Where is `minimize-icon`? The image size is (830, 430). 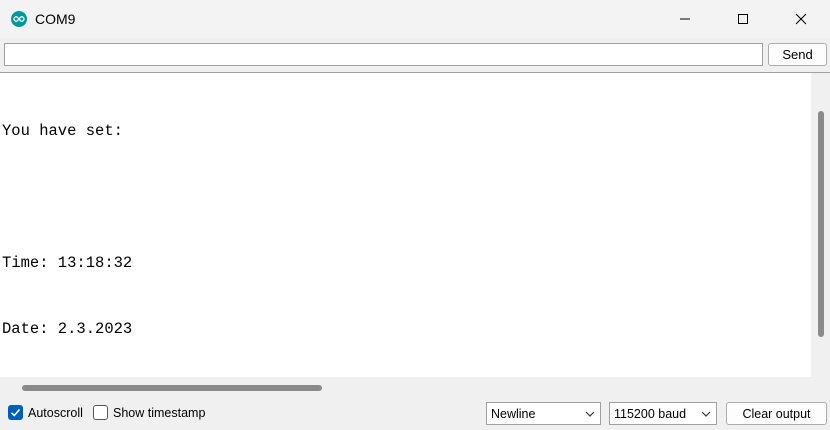 minimize-icon is located at coordinates (685, 19).